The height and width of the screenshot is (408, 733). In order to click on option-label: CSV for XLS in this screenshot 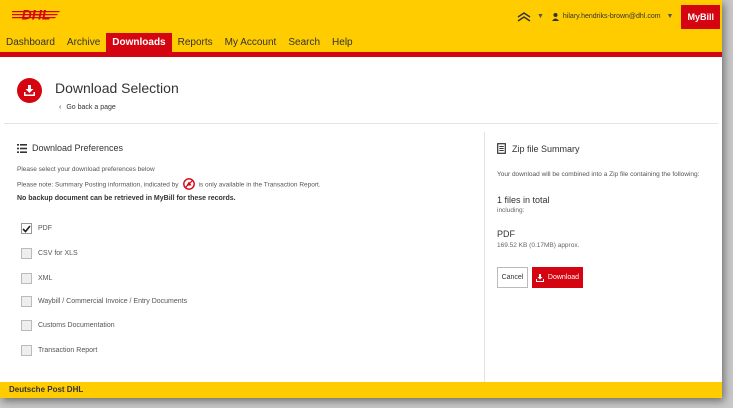, I will do `click(58, 253)`.